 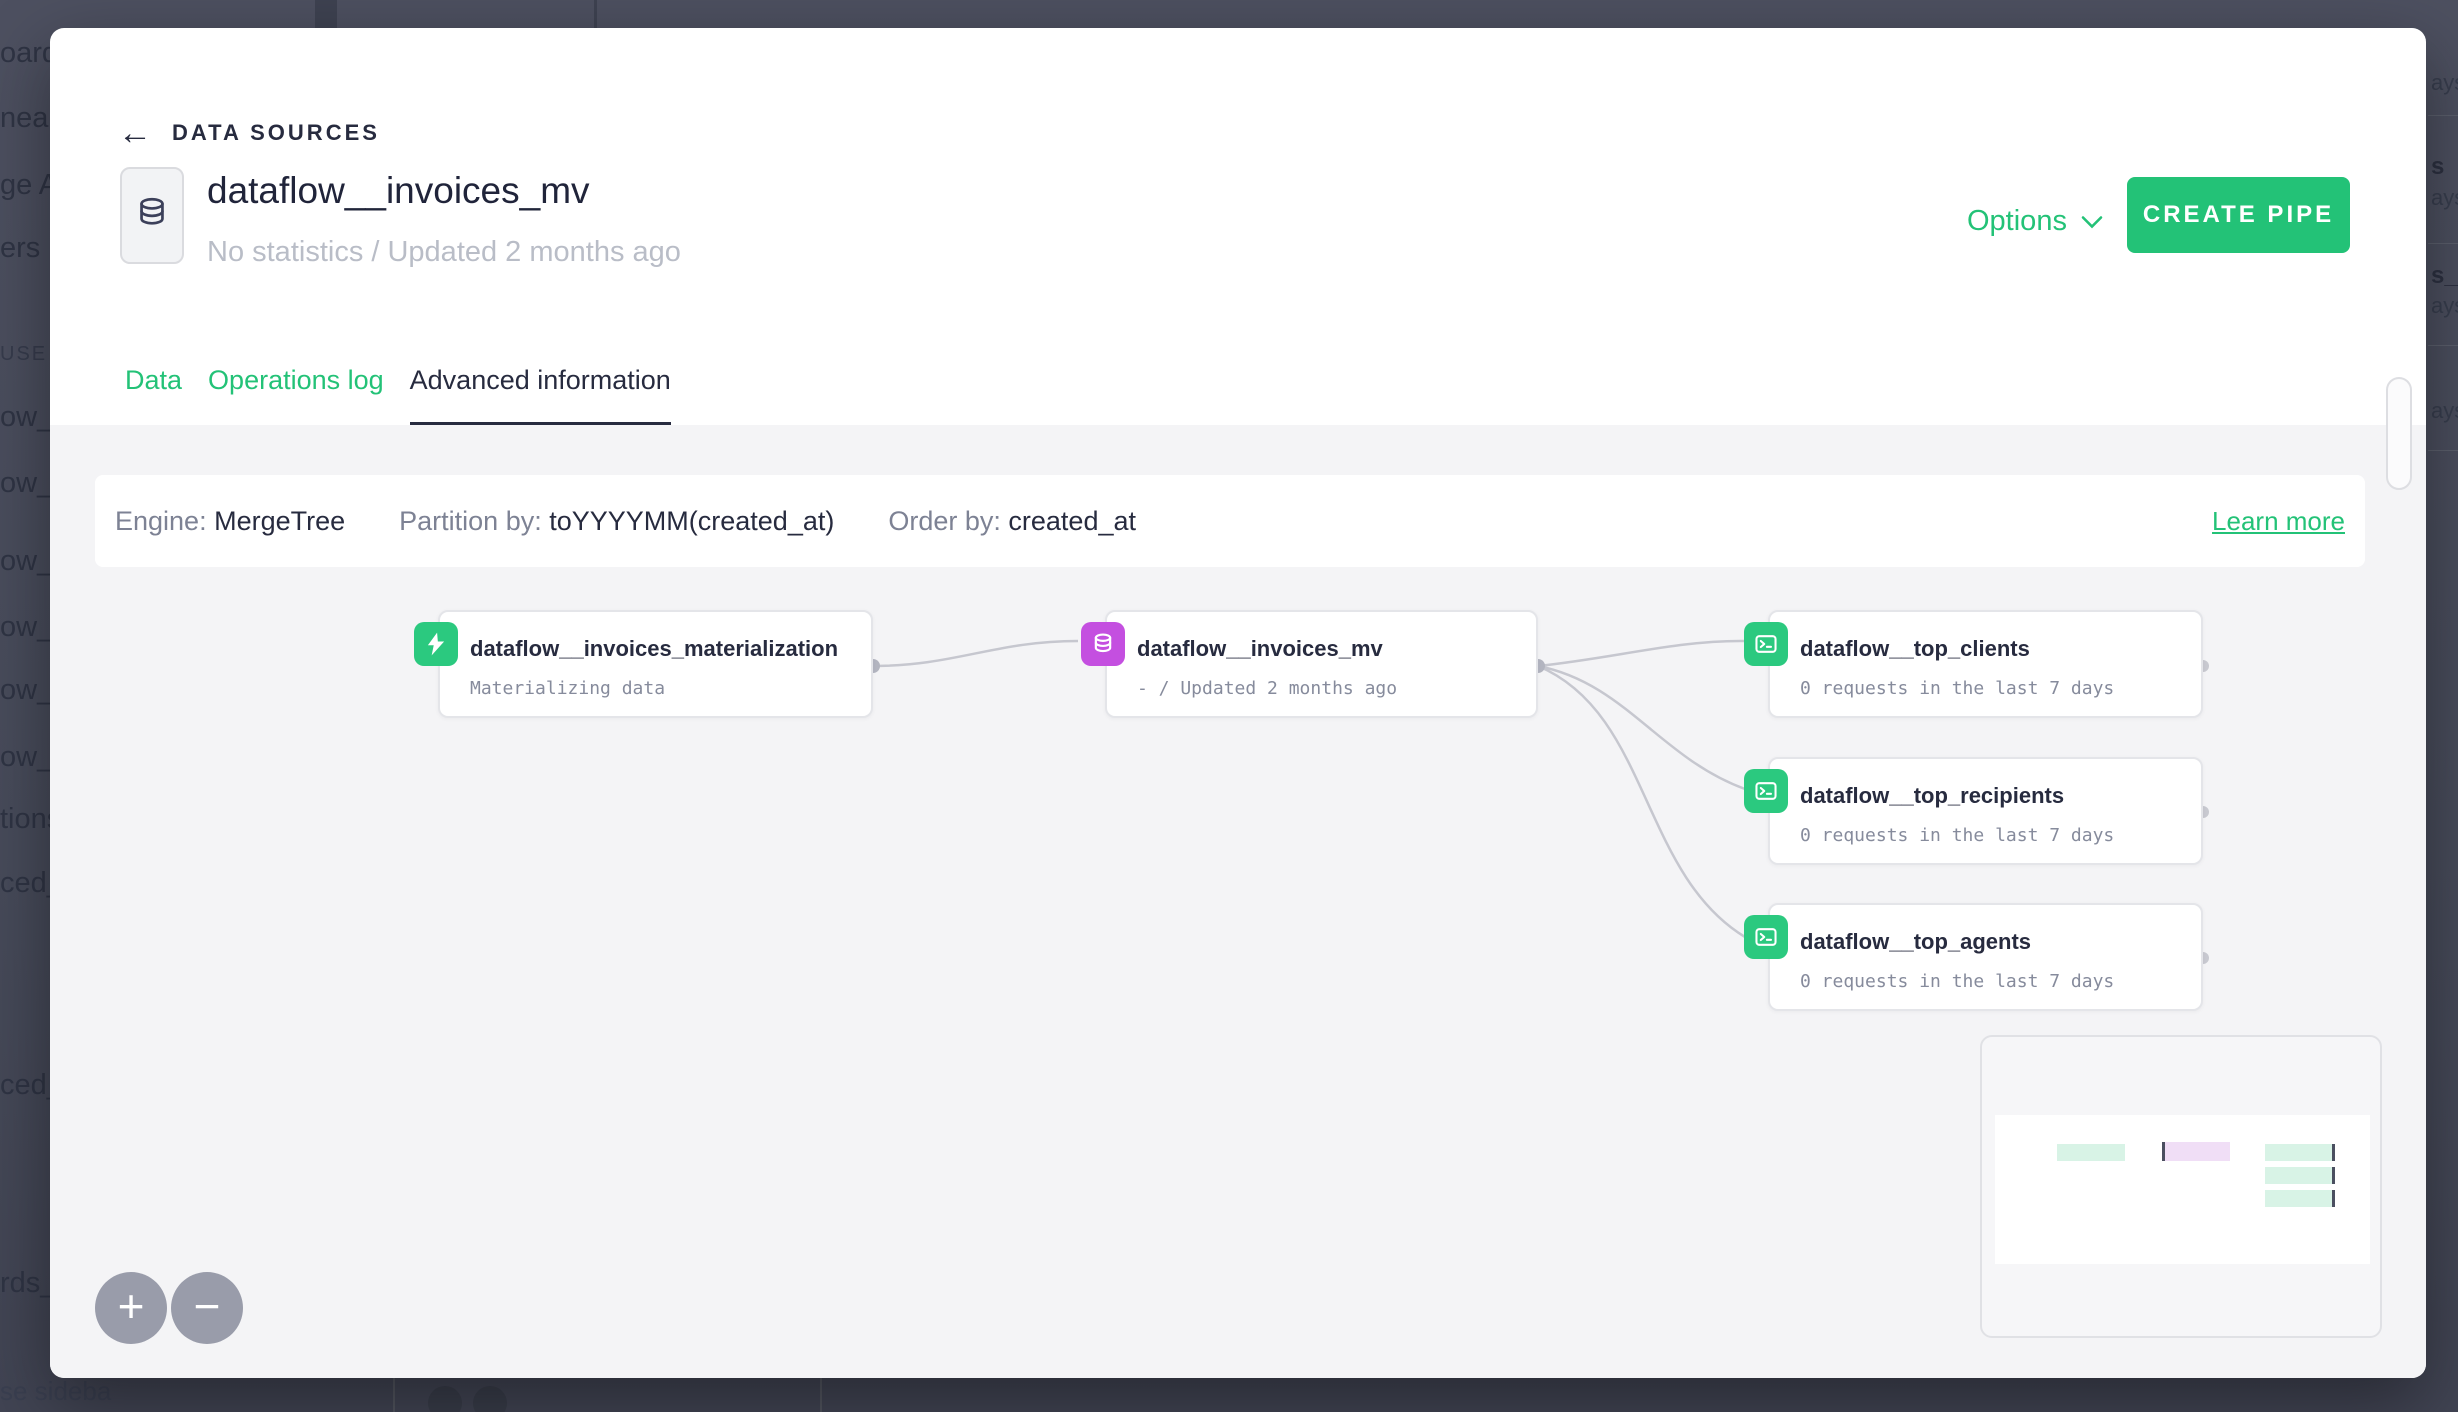 What do you see at coordinates (2438, 166) in the screenshot?
I see `bg-text-fragment: s` at bounding box center [2438, 166].